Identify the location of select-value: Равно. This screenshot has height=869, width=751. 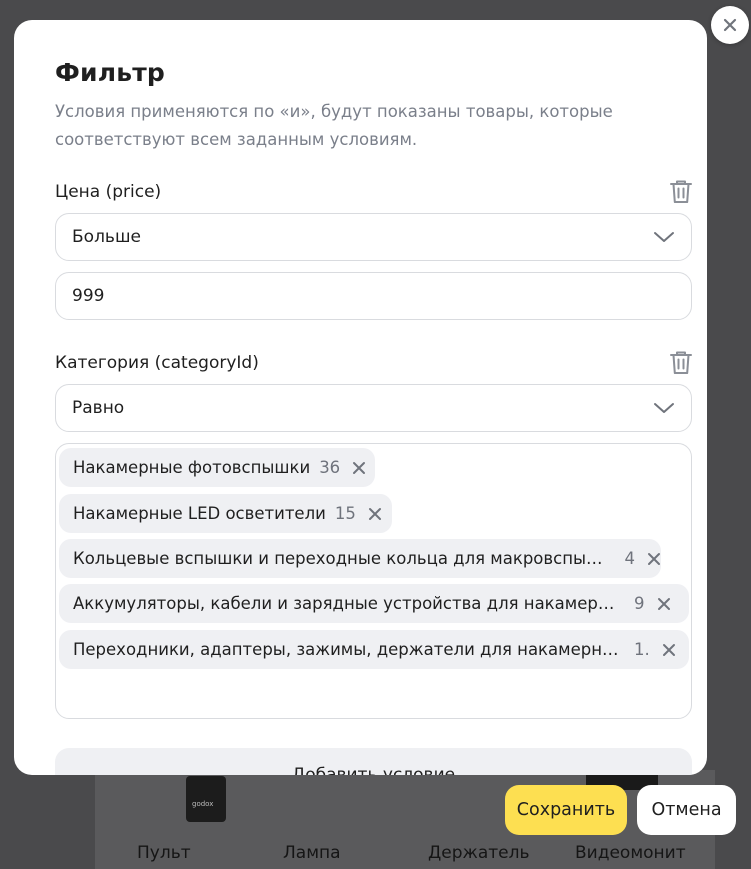
(98, 408).